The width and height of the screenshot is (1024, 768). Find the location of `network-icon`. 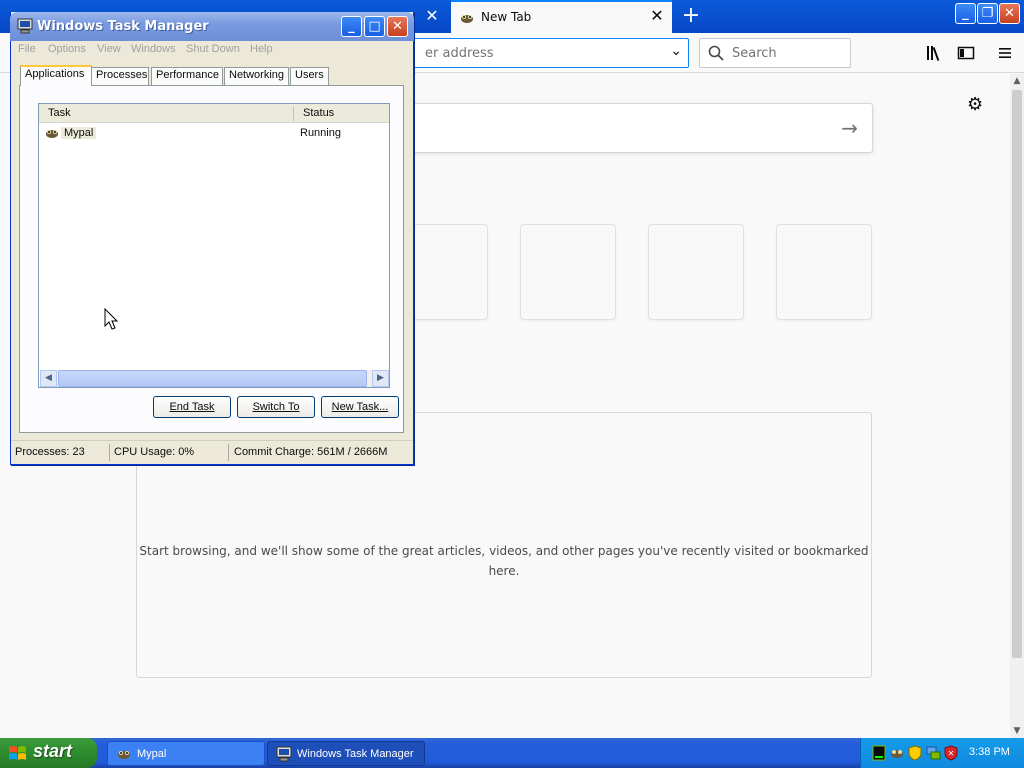

network-icon is located at coordinates (933, 753).